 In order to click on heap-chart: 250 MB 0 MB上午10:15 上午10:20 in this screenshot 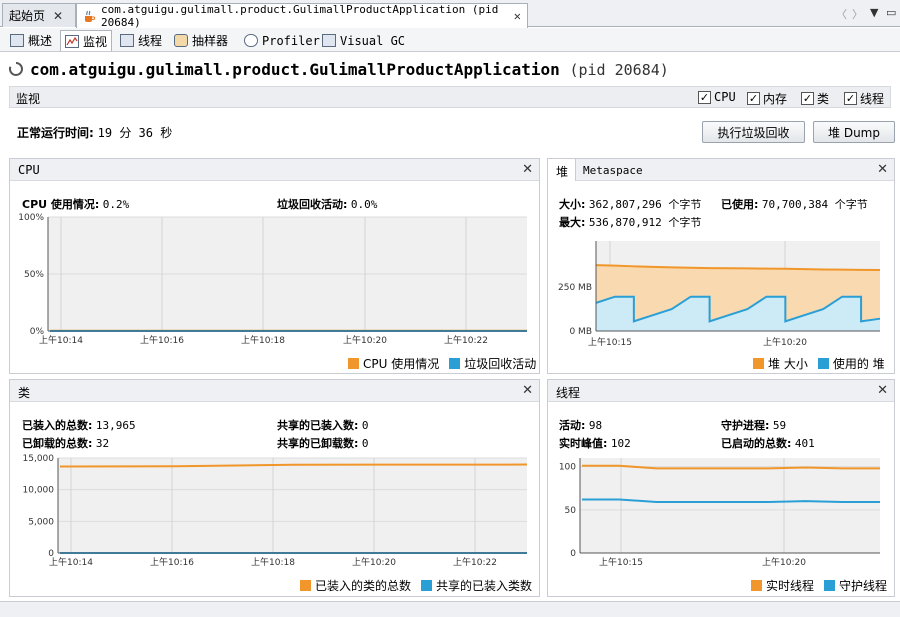, I will do `click(719, 294)`.